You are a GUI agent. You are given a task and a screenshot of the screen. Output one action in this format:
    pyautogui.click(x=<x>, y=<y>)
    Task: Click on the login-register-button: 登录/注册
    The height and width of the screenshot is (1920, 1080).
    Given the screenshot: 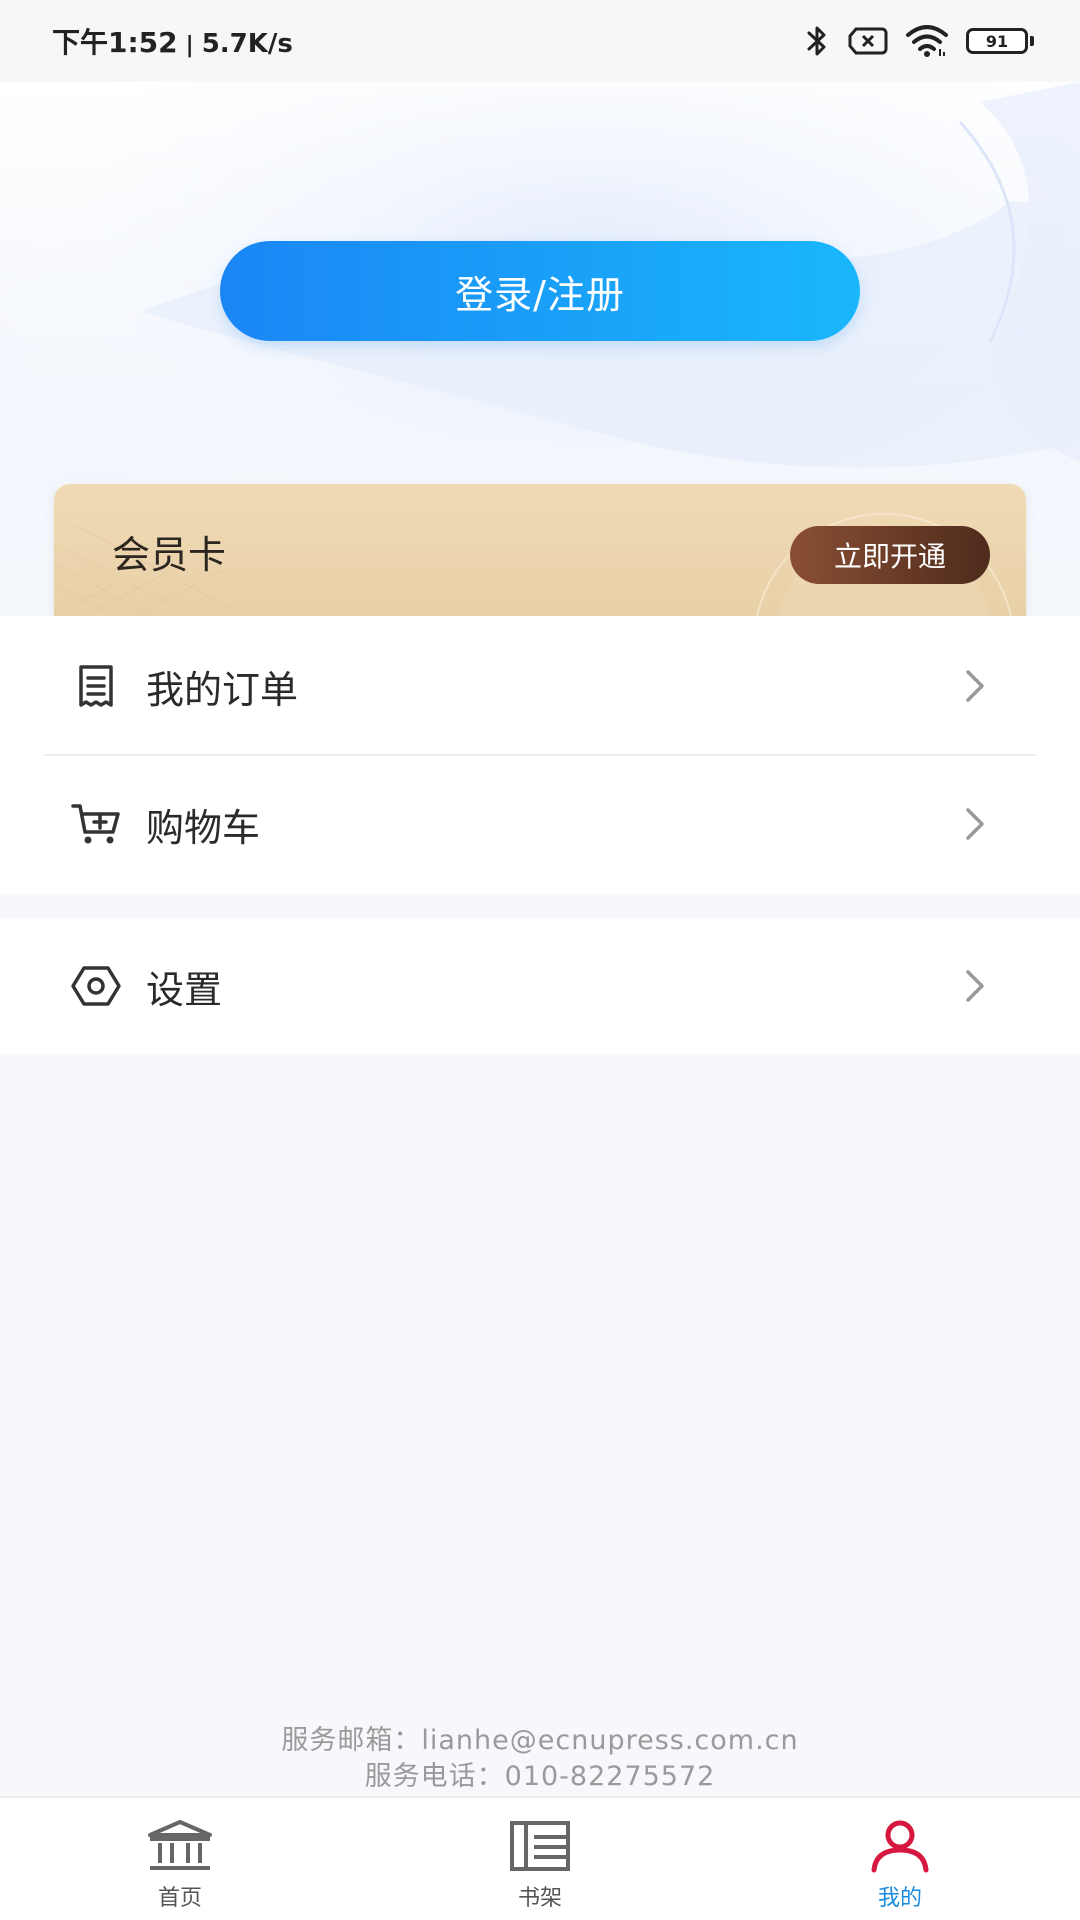 What is the action you would take?
    pyautogui.click(x=540, y=291)
    